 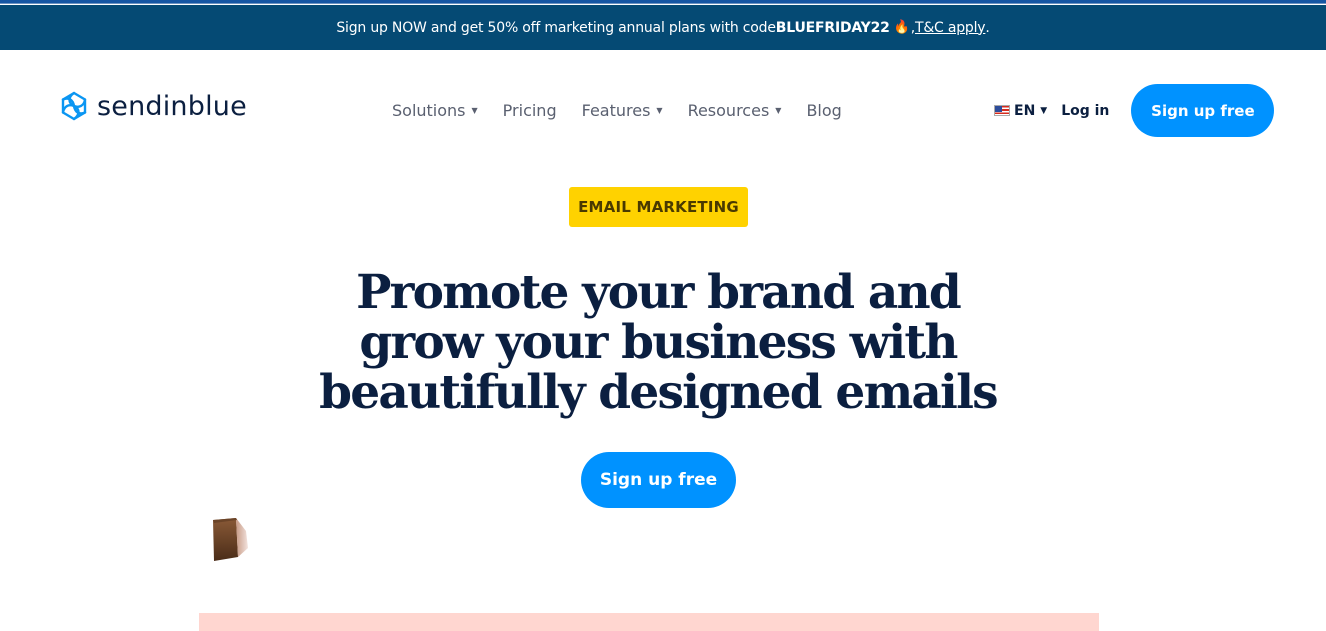 What do you see at coordinates (616, 110) in the screenshot?
I see `nav-features-label: Features` at bounding box center [616, 110].